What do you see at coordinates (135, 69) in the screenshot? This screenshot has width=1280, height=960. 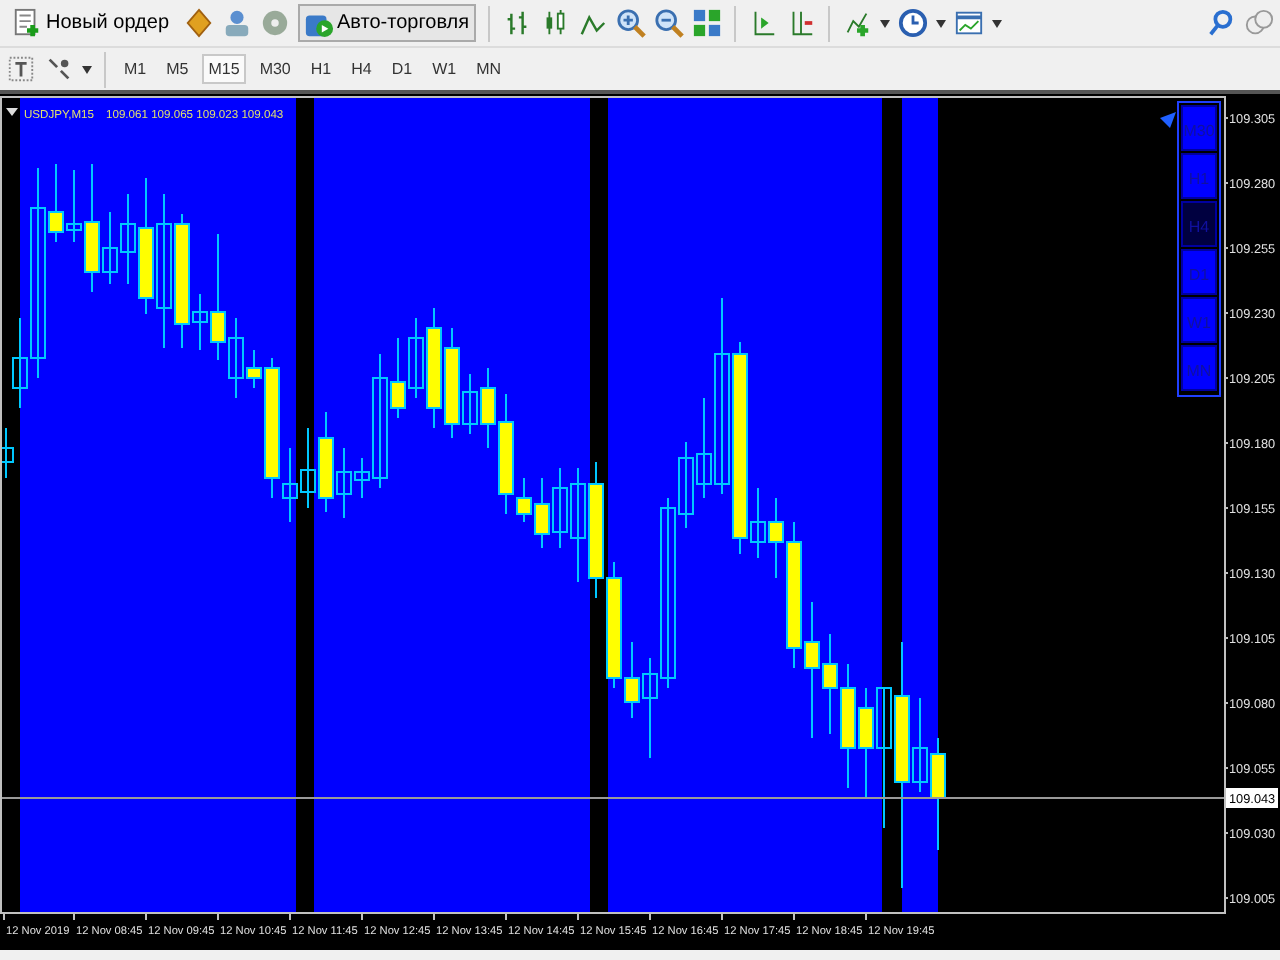 I see `period-button: M1` at bounding box center [135, 69].